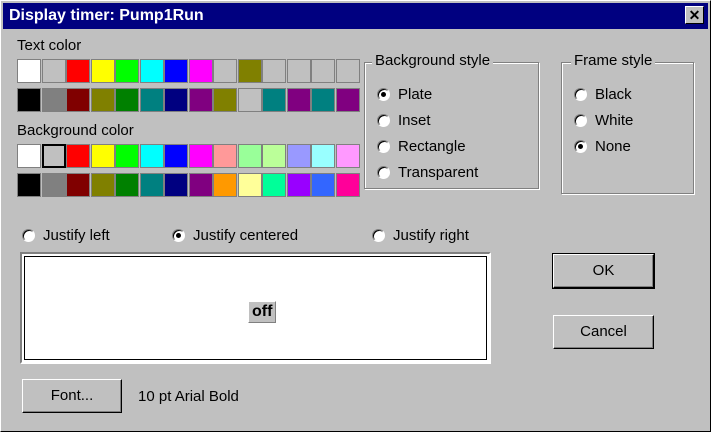 The height and width of the screenshot is (432, 711). I want to click on radio-justify-centered-label: Justify centered, so click(246, 235).